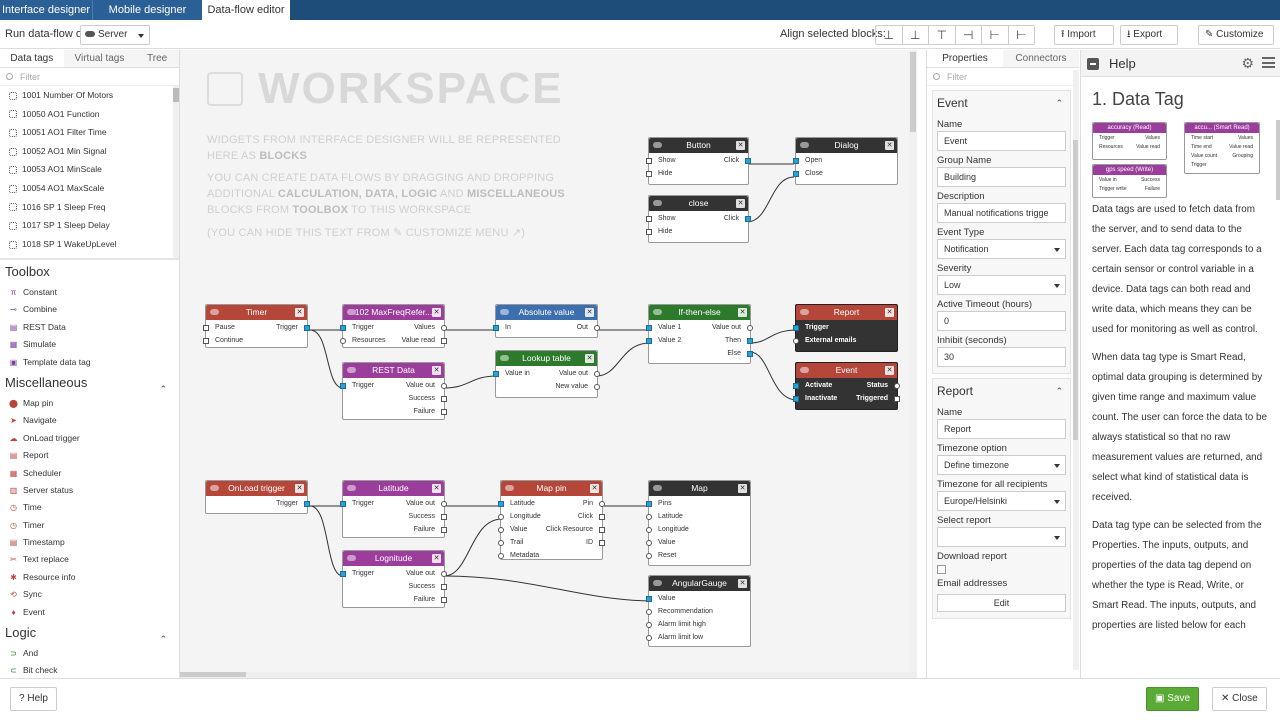 Image resolution: width=1280 pixels, height=720 pixels. What do you see at coordinates (659, 232) in the screenshot?
I see `port-input-hide: Hide` at bounding box center [659, 232].